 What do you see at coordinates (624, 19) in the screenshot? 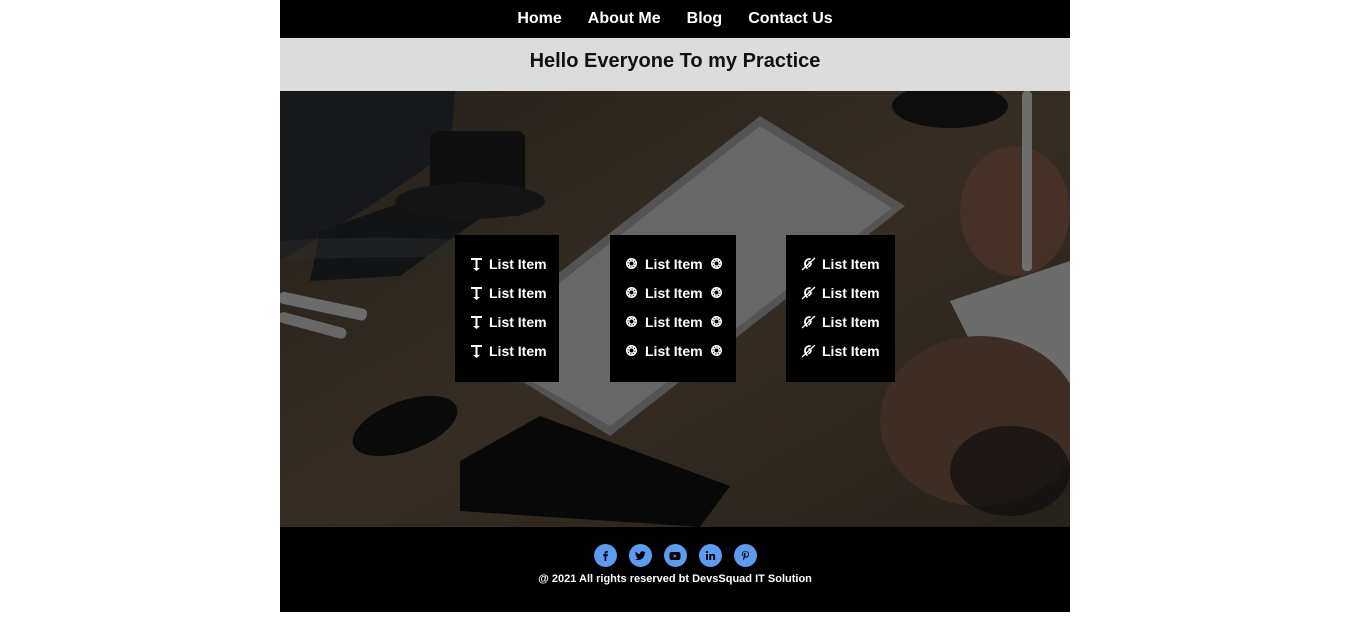
I see `nav-about-me: About Me` at bounding box center [624, 19].